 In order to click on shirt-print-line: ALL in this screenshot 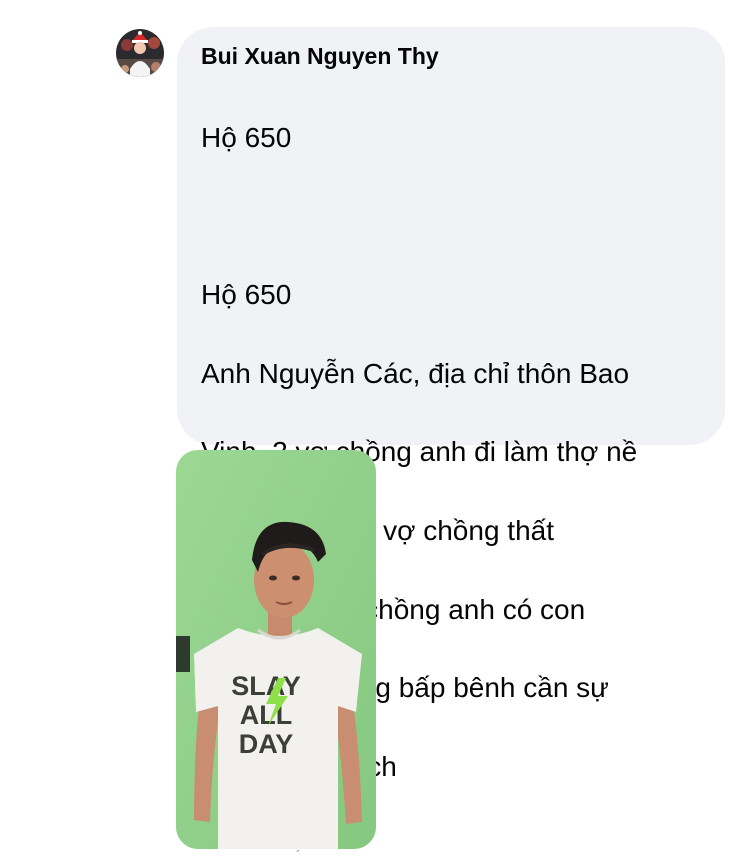, I will do `click(266, 715)`.